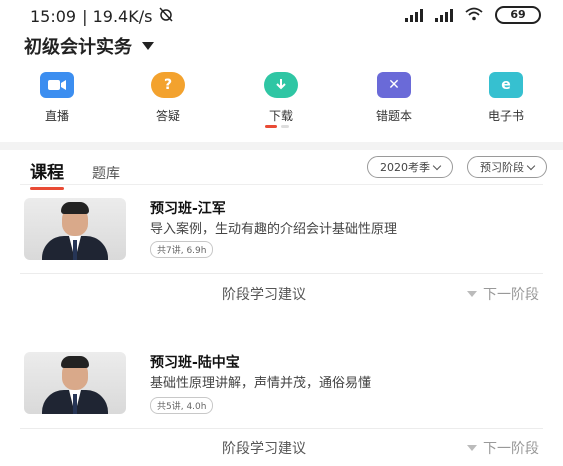 The height and width of the screenshot is (466, 563). I want to click on course-title: 预习班-江军, so click(188, 209).